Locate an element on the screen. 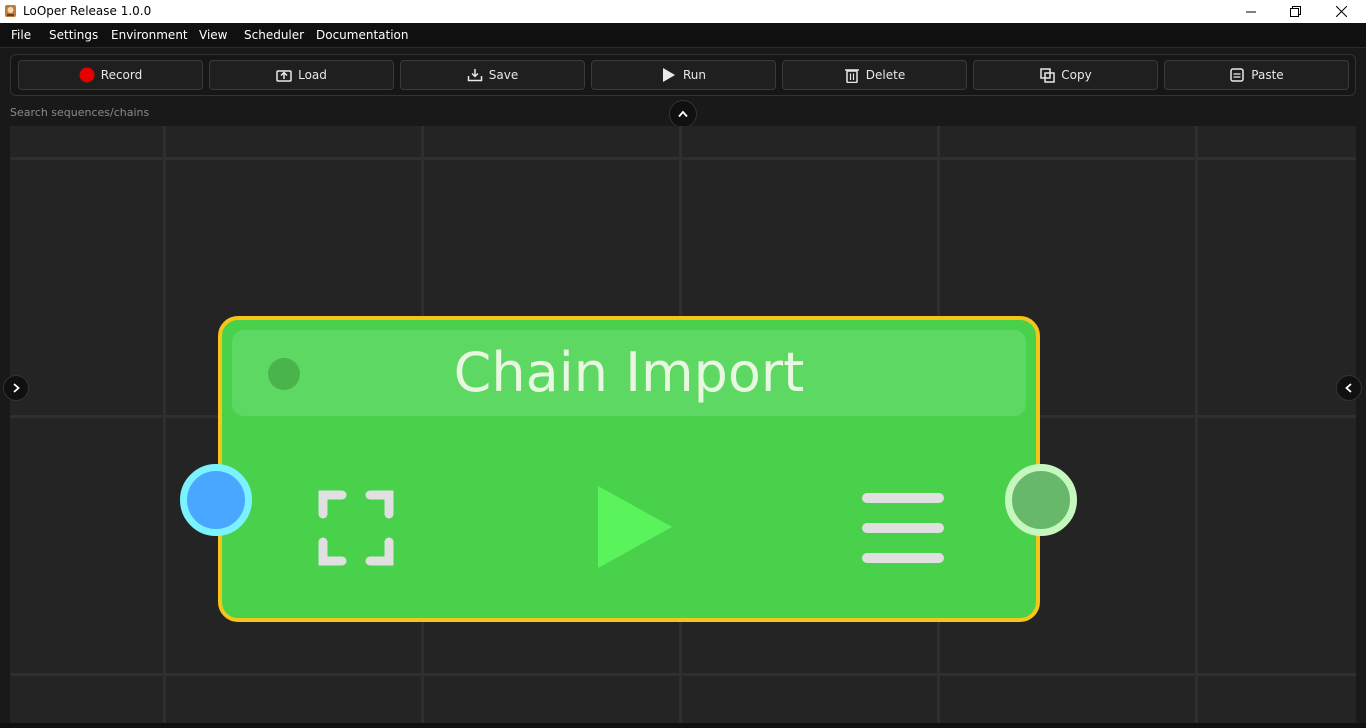  copy-button: Copy is located at coordinates (1065, 75).